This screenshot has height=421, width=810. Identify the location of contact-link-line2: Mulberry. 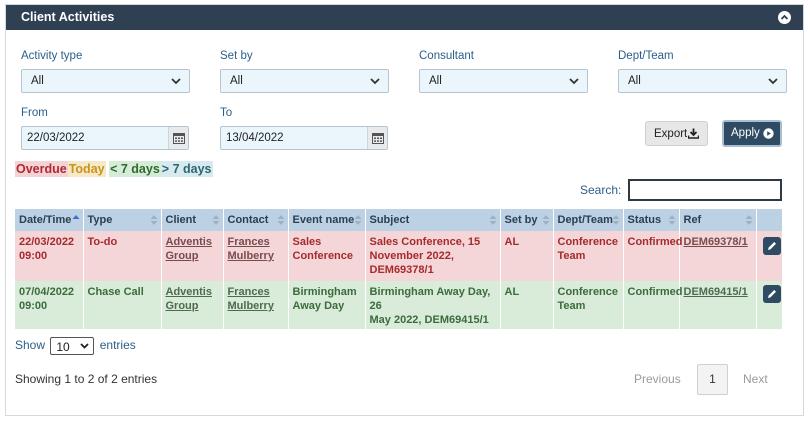
(250, 256).